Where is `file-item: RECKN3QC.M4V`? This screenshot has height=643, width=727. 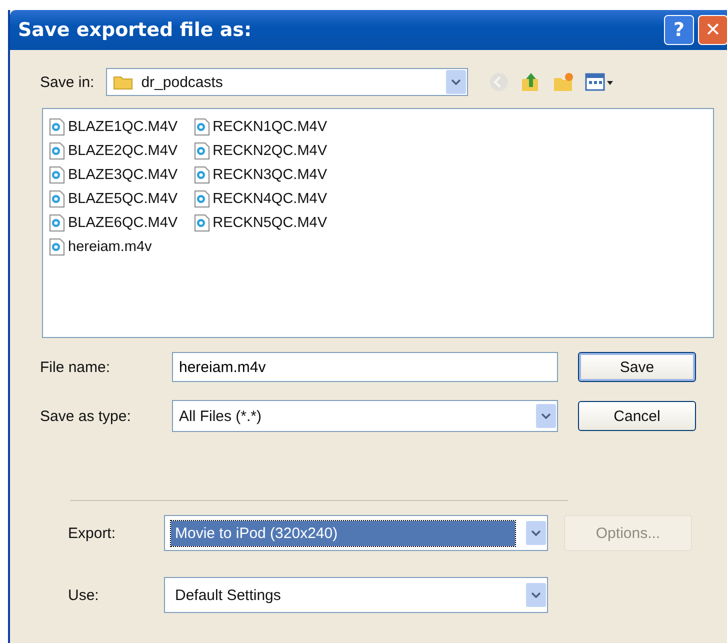
file-item: RECKN3QC.M4V is located at coordinates (261, 175).